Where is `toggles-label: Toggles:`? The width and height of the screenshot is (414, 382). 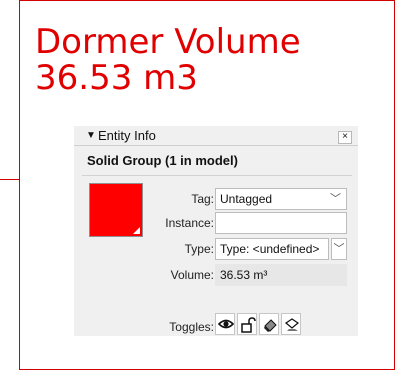
toggles-label: Toggles: is located at coordinates (191, 327).